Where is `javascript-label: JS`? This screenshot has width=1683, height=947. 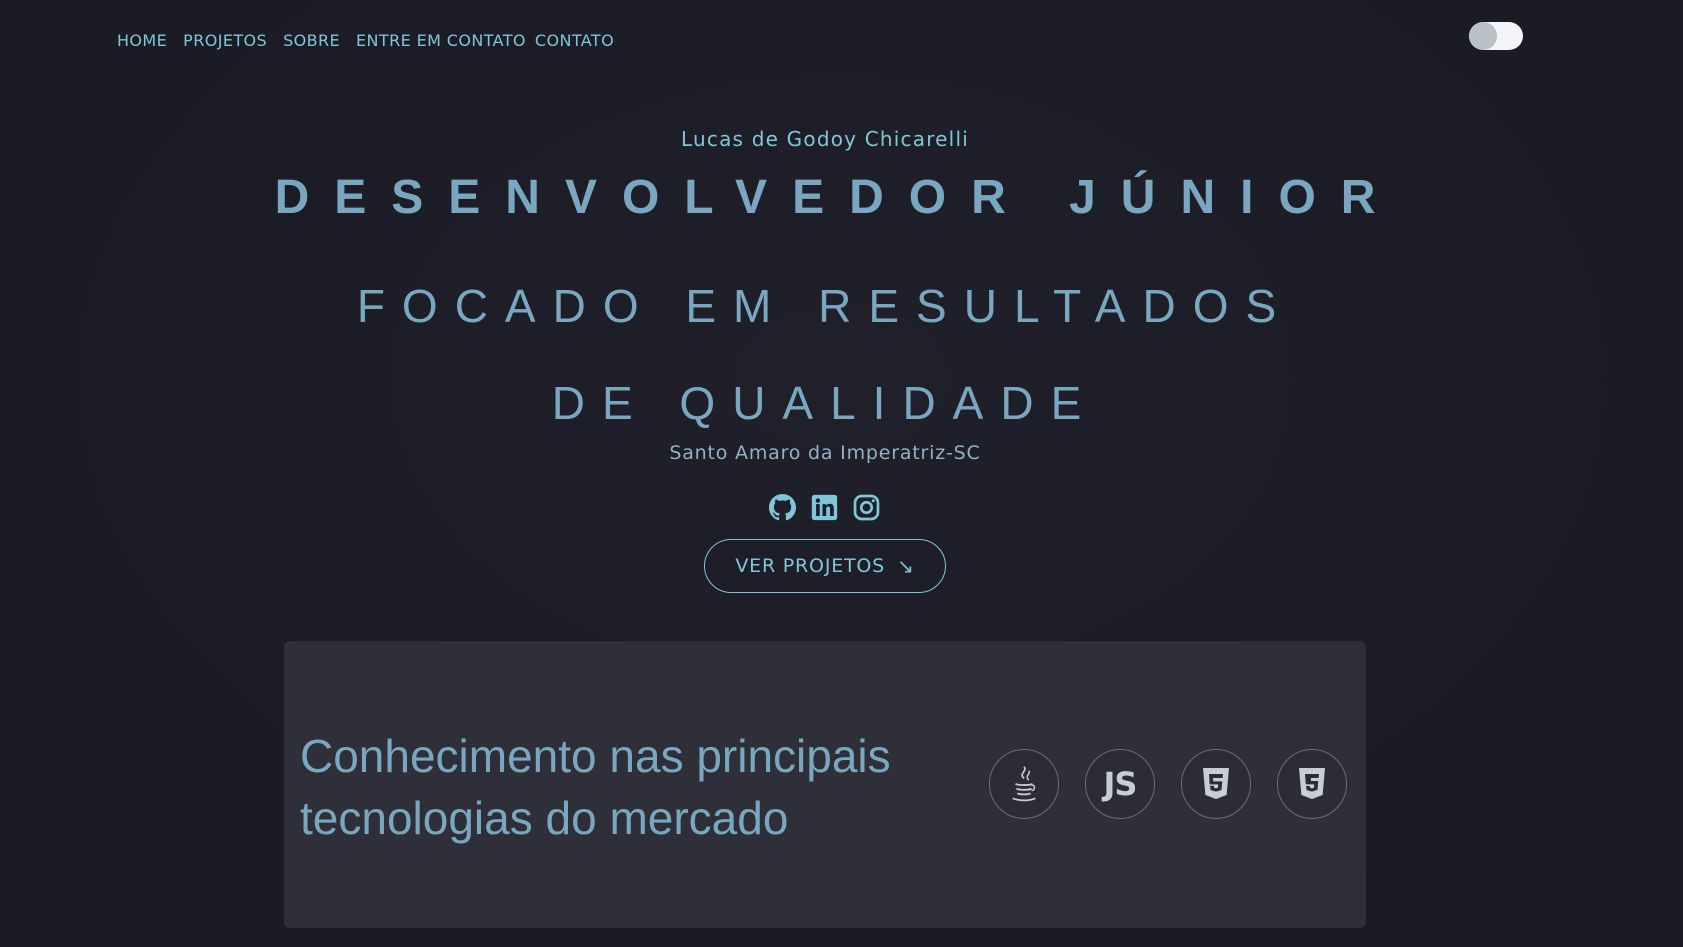
javascript-label: JS is located at coordinates (1120, 784).